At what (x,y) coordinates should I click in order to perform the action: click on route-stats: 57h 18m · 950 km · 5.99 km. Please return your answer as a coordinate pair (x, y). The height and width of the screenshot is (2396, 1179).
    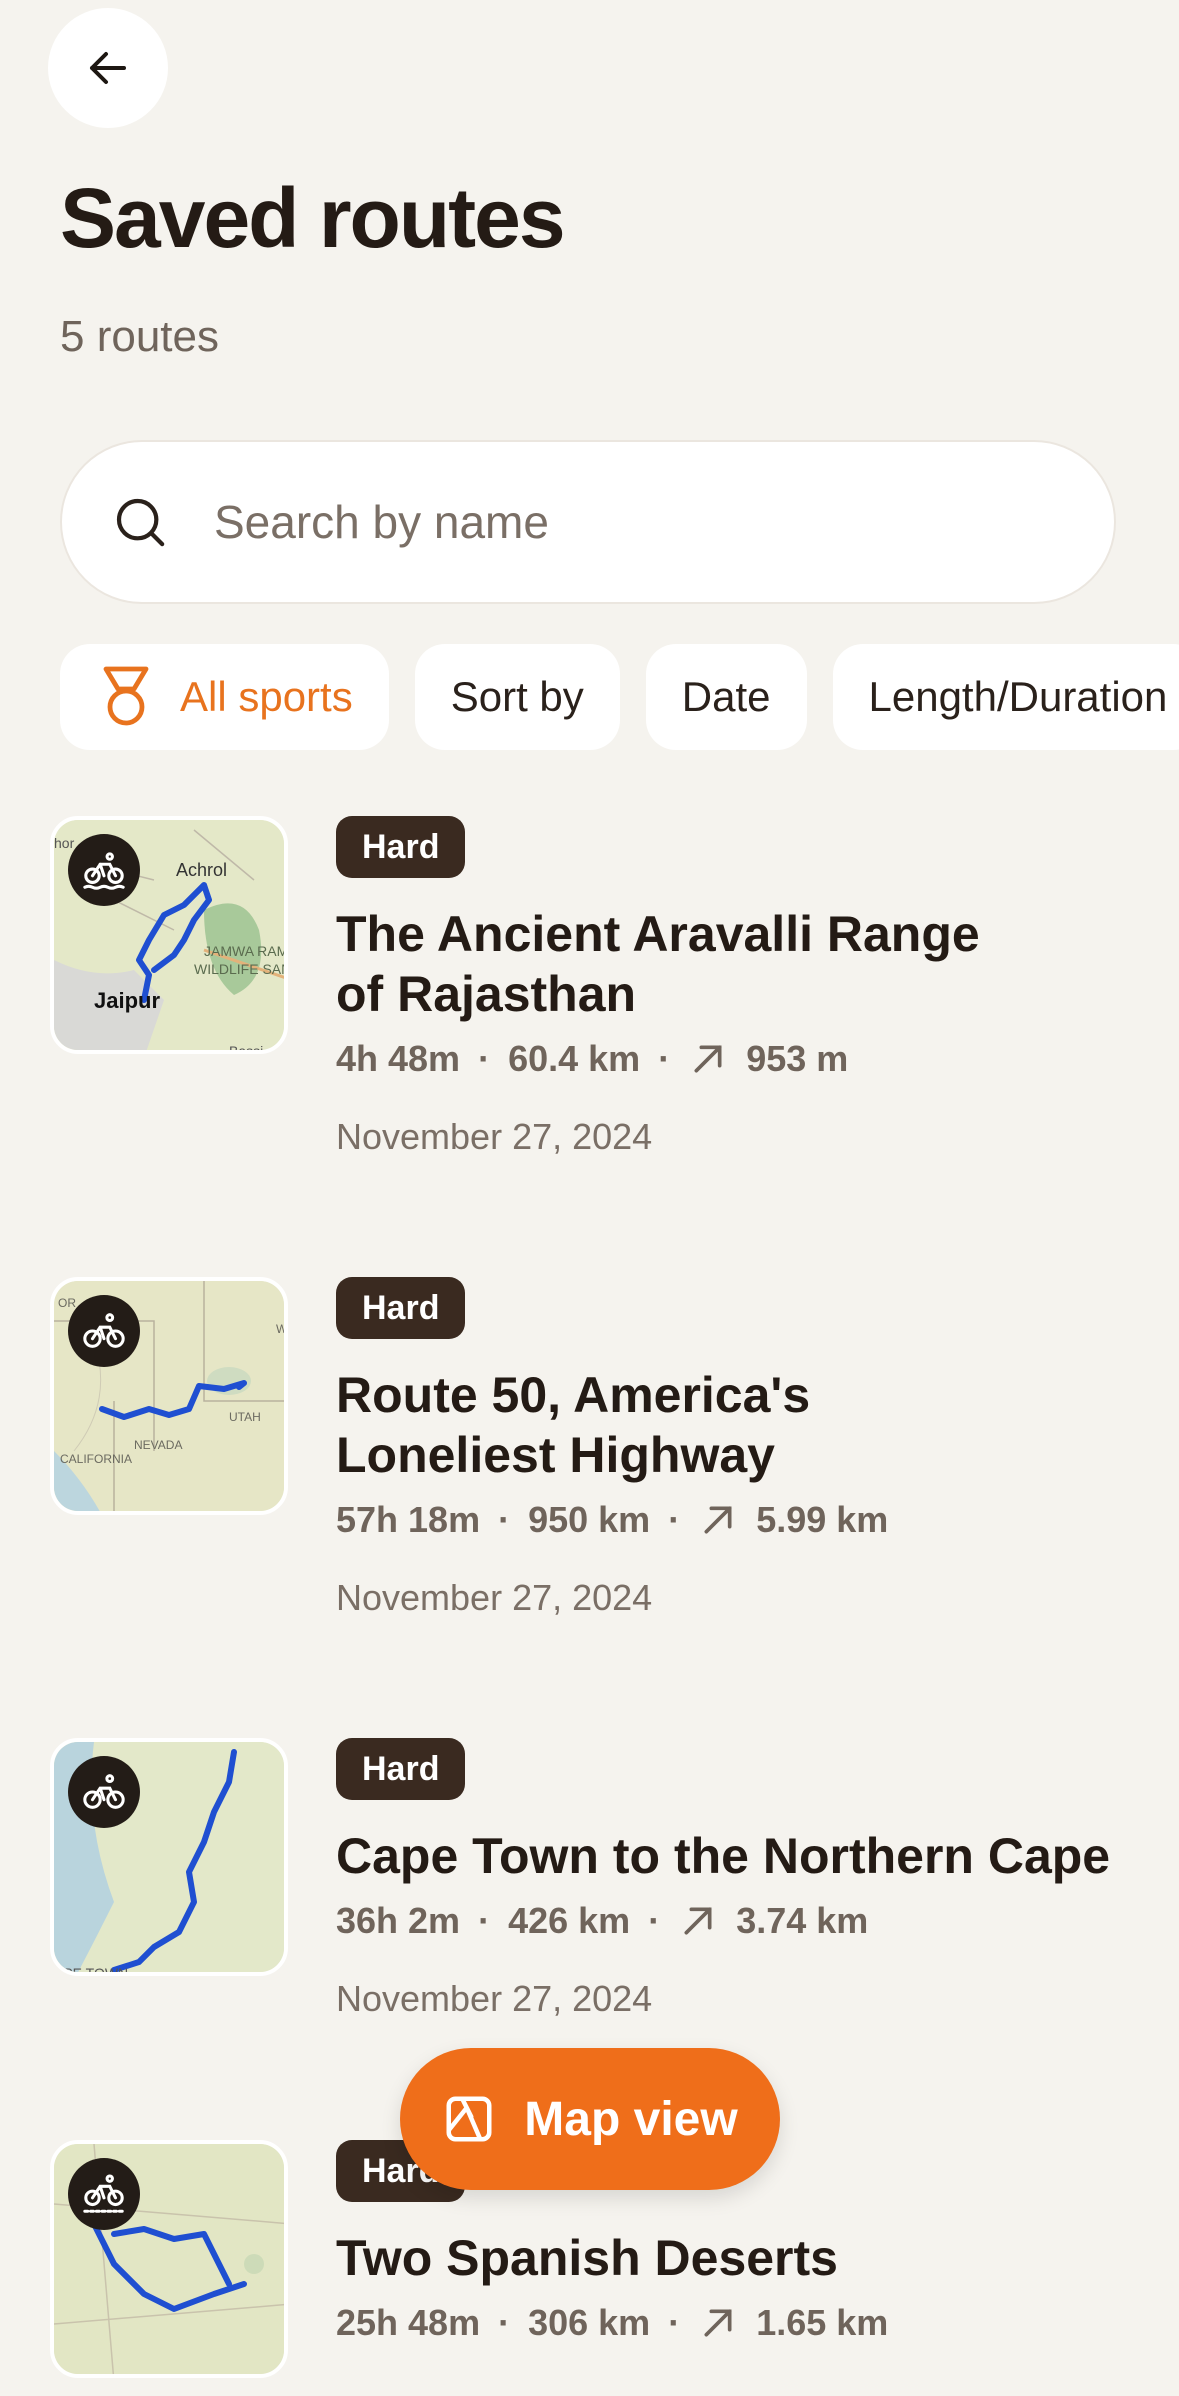
    Looking at the image, I should click on (612, 1519).